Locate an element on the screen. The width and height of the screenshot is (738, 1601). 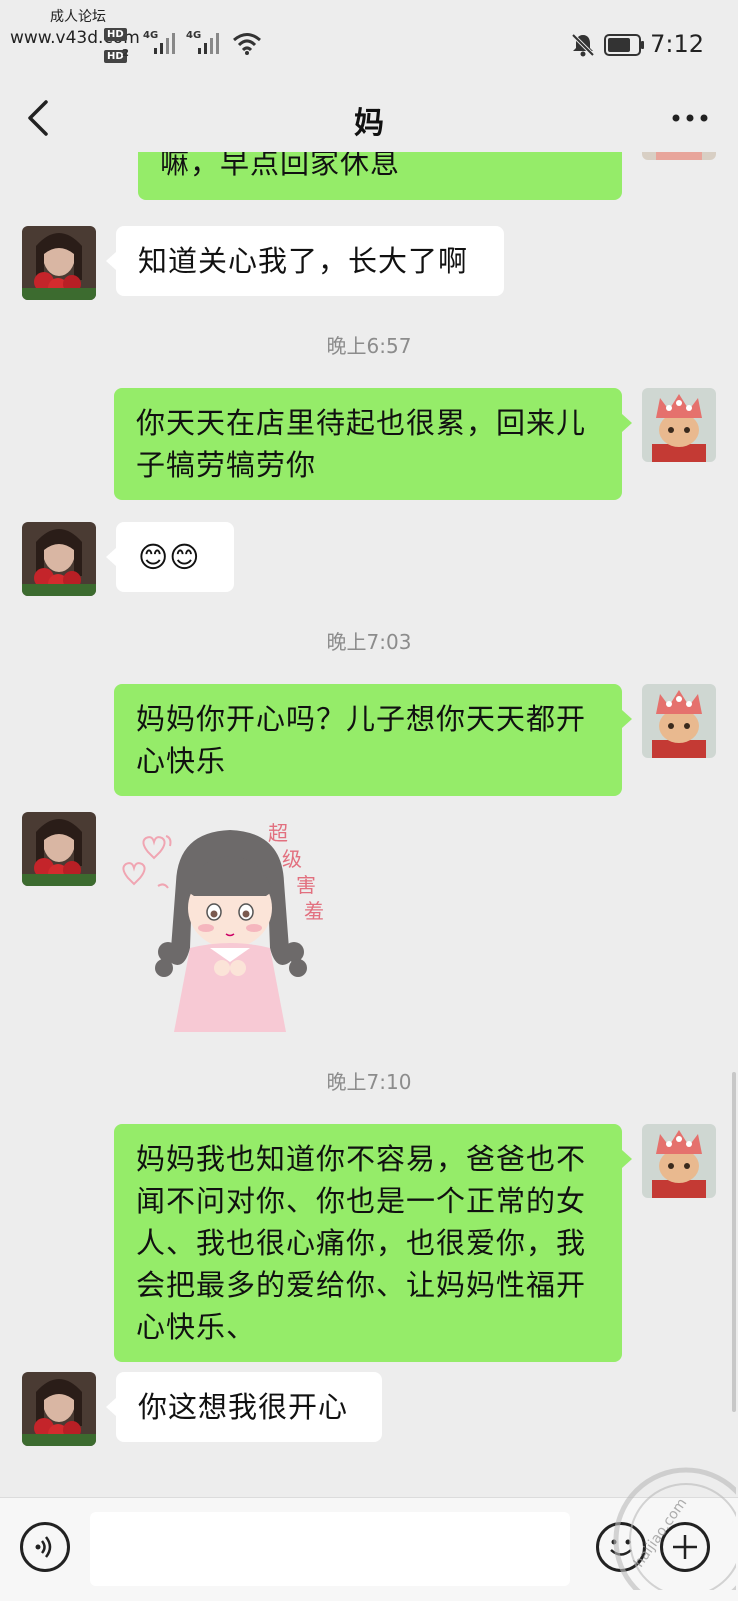
battery-icon is located at coordinates (624, 45).